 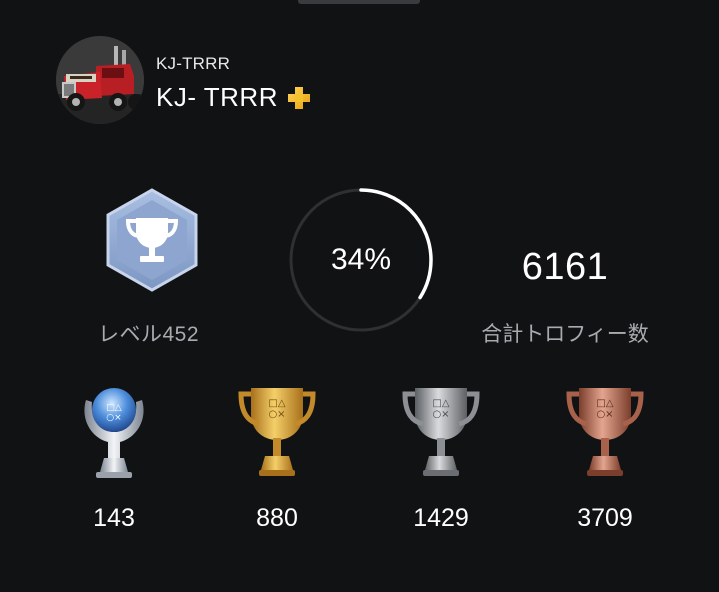 I want to click on bronze-trophy: □△ ○× 3709, so click(x=605, y=464).